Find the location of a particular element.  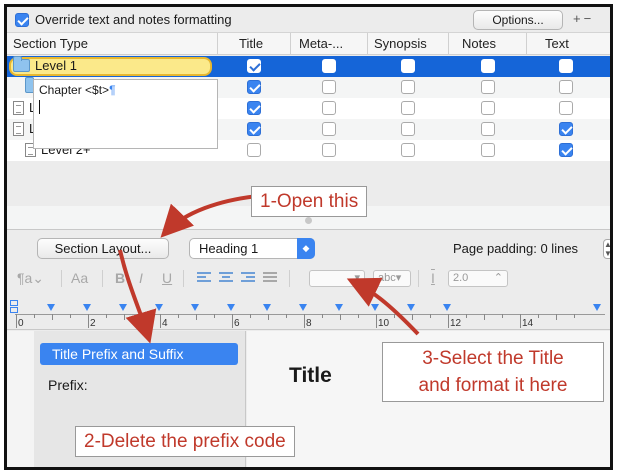

col-synopsis: Synopsis is located at coordinates (400, 43).